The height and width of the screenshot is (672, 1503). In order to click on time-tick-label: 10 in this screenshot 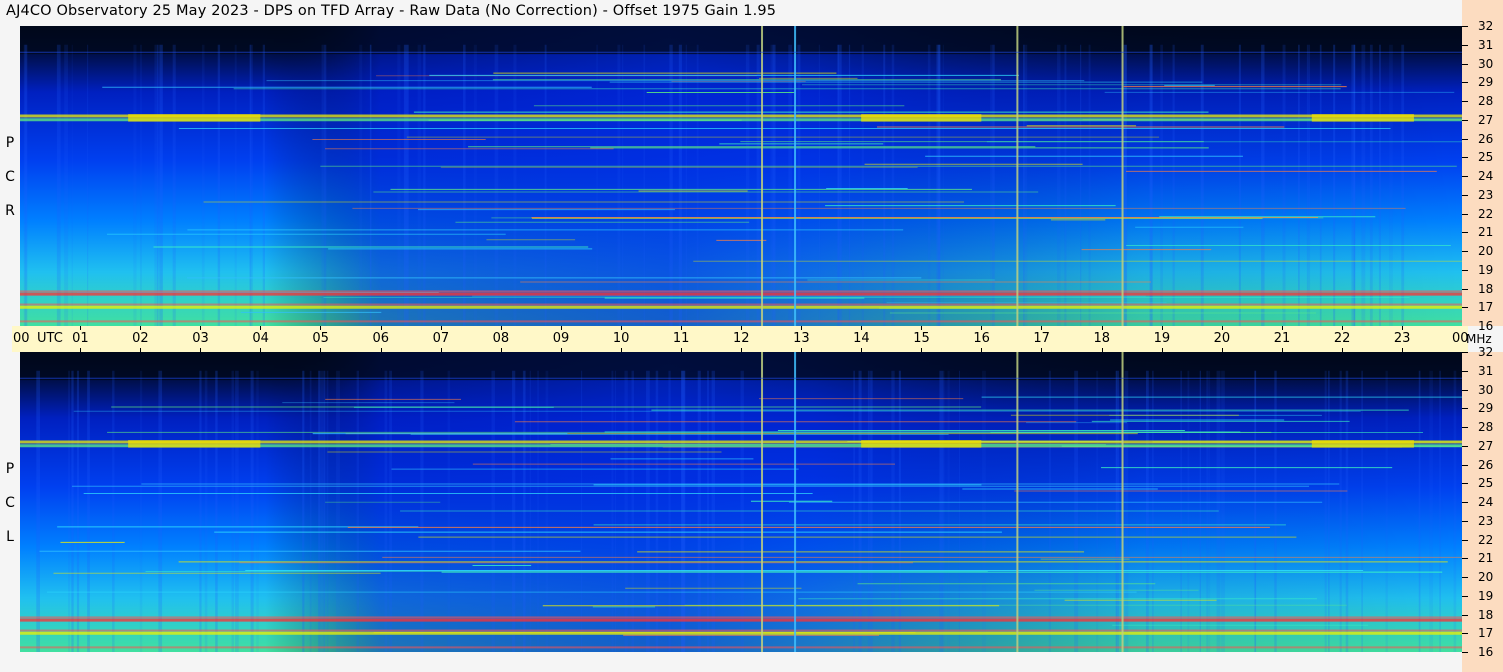, I will do `click(621, 338)`.